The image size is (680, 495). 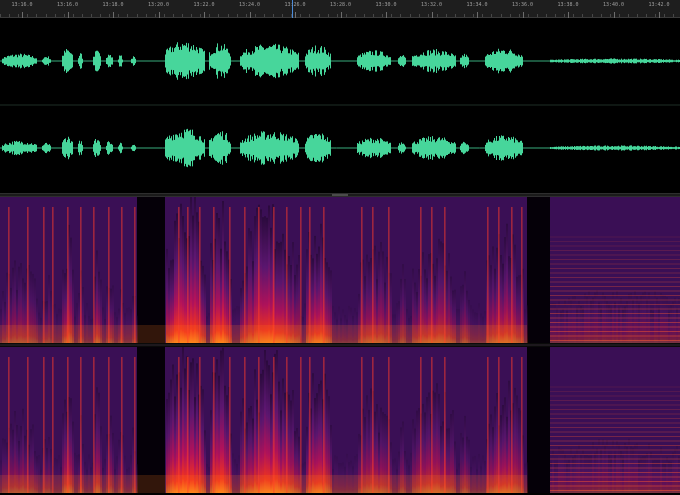 What do you see at coordinates (613, 5) in the screenshot?
I see `ruler-label: 13:40.0` at bounding box center [613, 5].